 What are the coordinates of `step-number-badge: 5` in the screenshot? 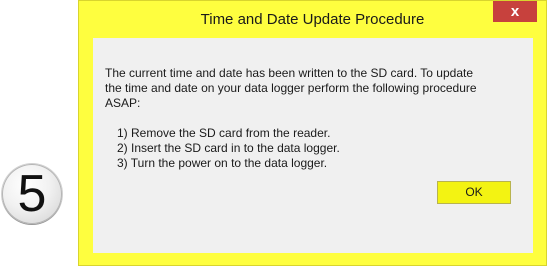 It's located at (32, 194).